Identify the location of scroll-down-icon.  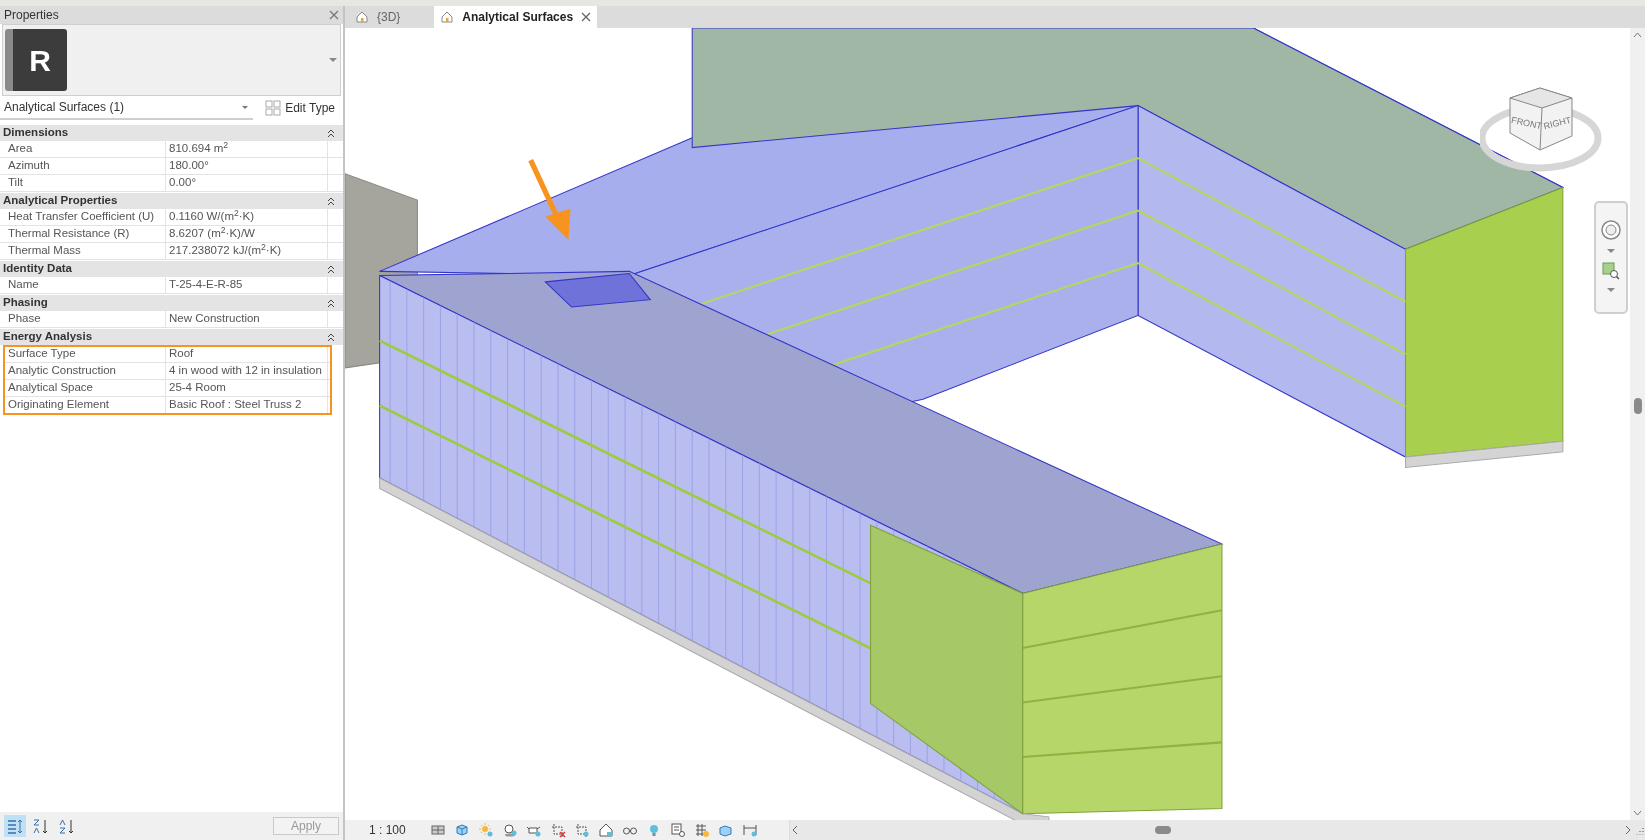
(1637, 813).